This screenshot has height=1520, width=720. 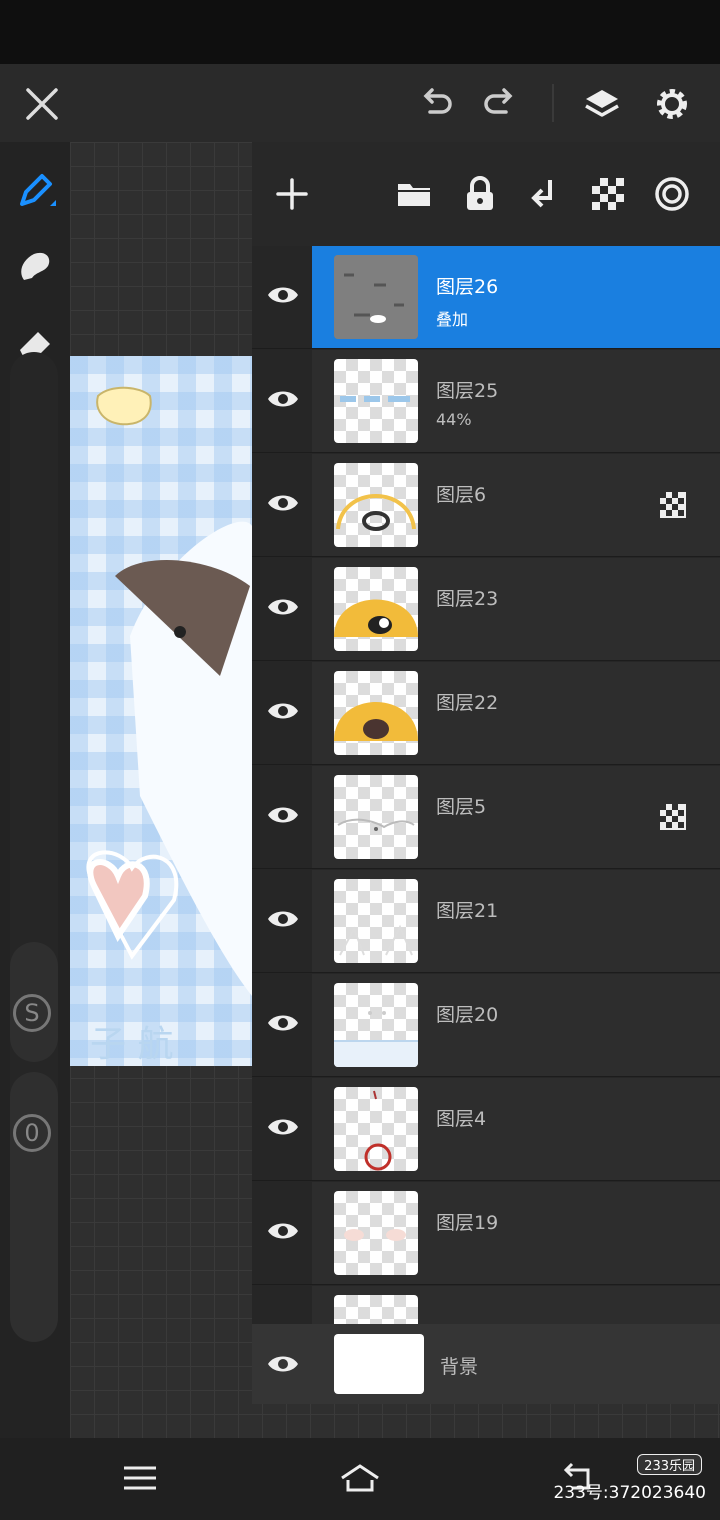 I want to click on layer-row-20: 图层20, so click(x=486, y=1025).